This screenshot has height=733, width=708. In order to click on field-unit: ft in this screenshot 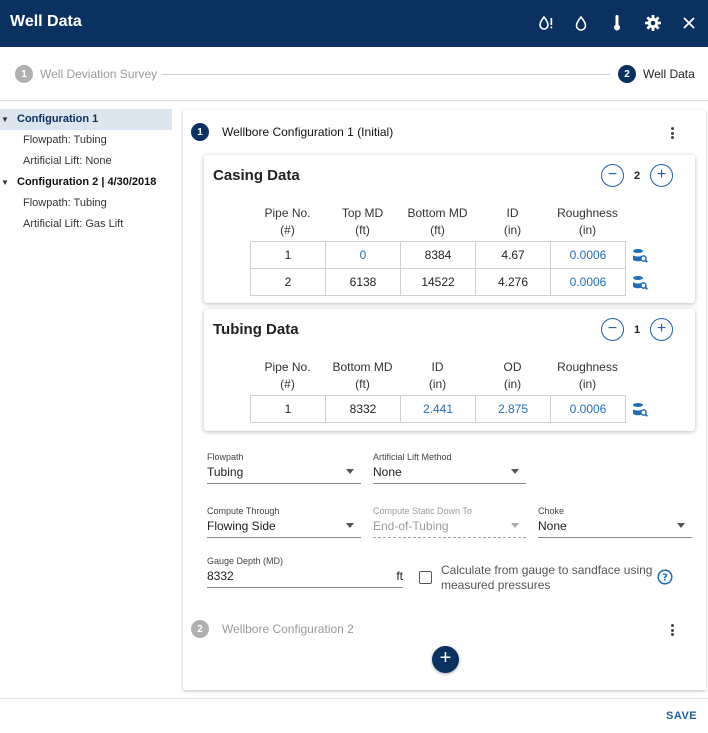, I will do `click(399, 576)`.